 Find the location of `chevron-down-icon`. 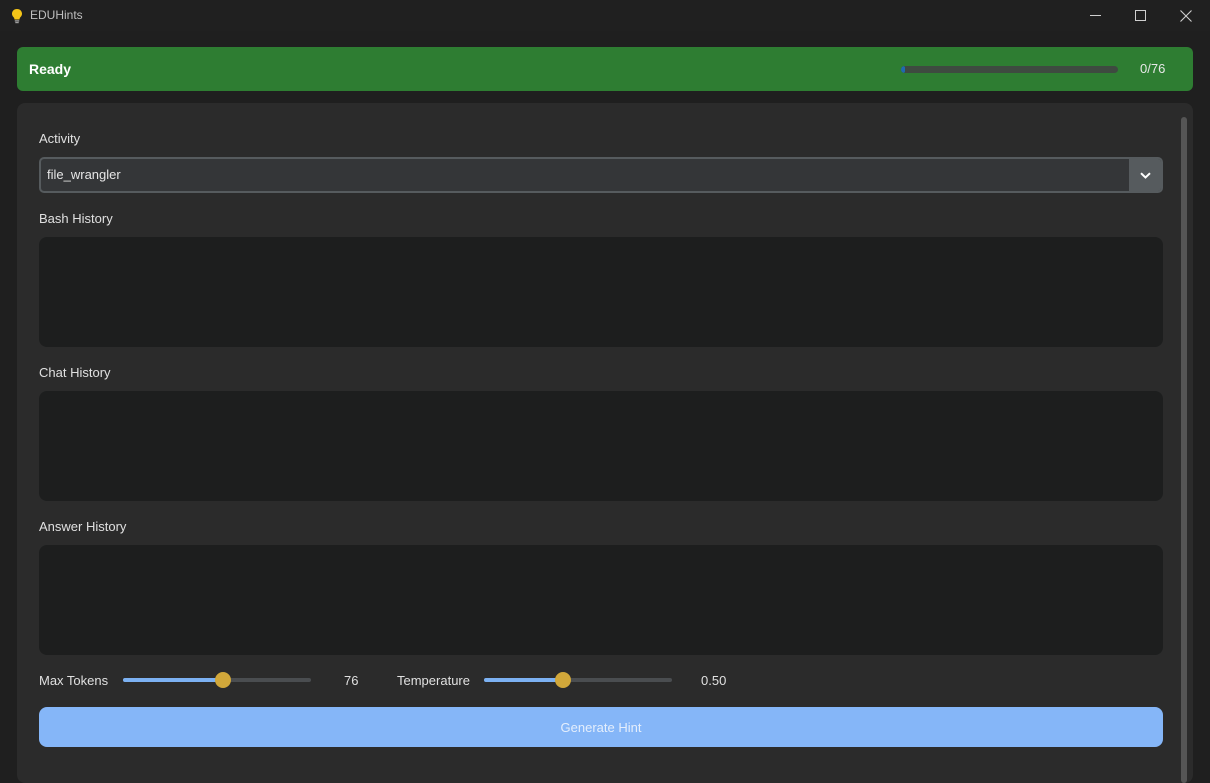

chevron-down-icon is located at coordinates (1145, 175).